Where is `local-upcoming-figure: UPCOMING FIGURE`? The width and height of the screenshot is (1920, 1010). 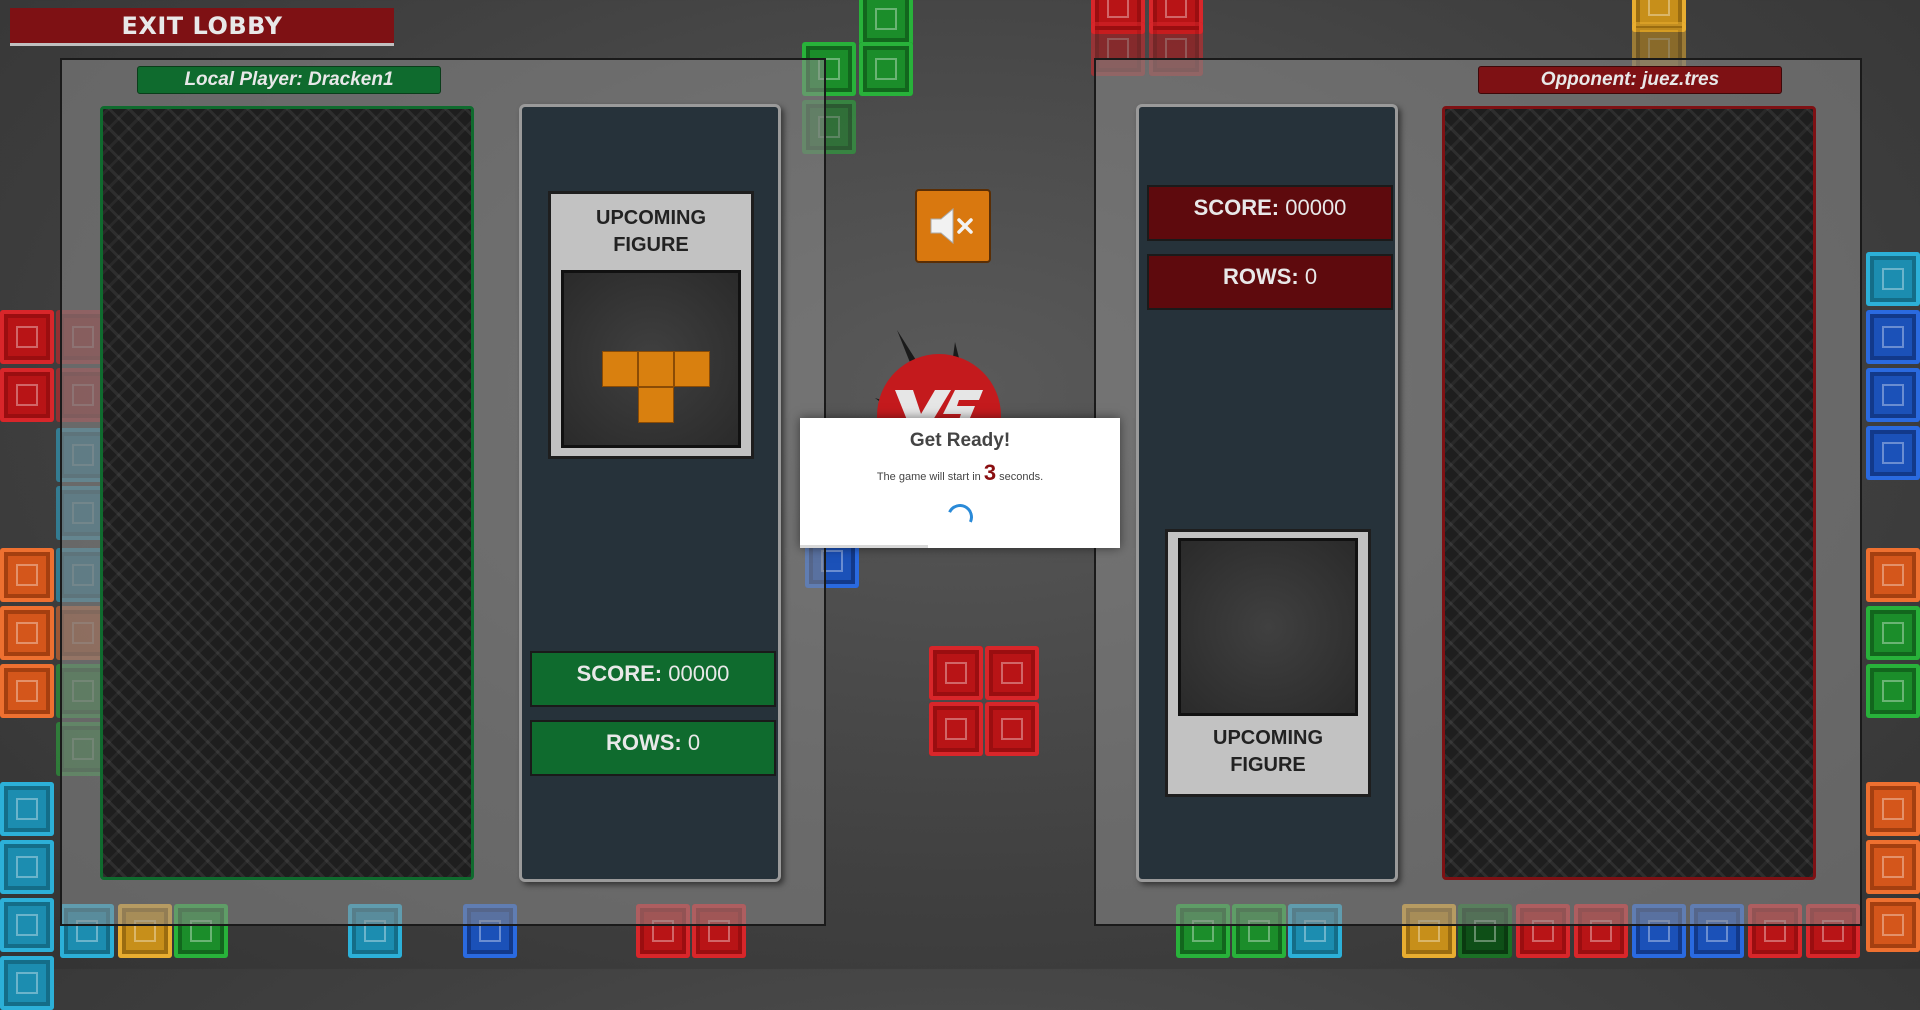
local-upcoming-figure: UPCOMING FIGURE is located at coordinates (651, 325).